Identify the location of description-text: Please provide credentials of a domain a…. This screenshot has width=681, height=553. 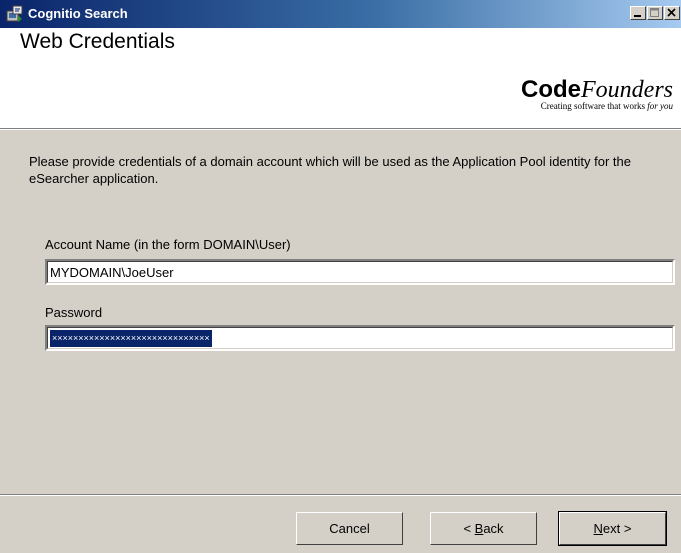
(330, 170).